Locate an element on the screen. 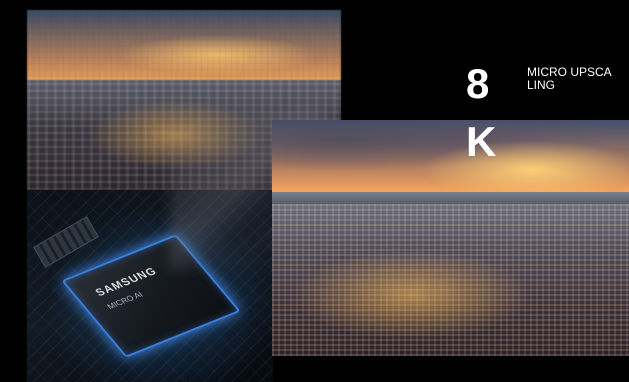 Image resolution: width=629 pixels, height=382 pixels. resolution-number: 8 is located at coordinates (478, 83).